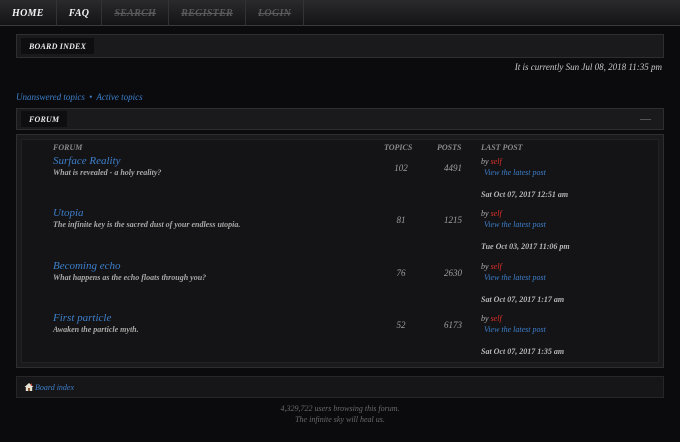 The image size is (680, 442). I want to click on home-icon, so click(29, 387).